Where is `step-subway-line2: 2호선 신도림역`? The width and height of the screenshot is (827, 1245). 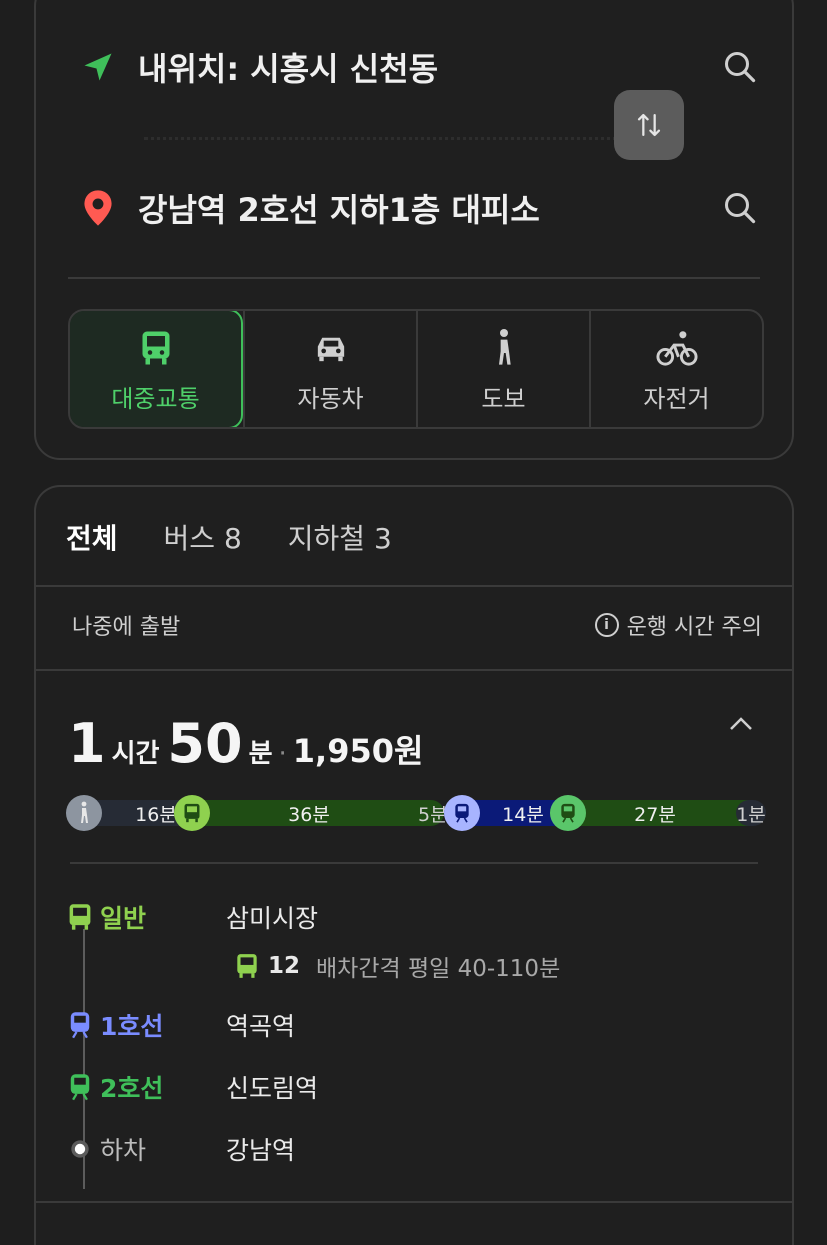
step-subway-line2: 2호선 신도림역 is located at coordinates (192, 1087).